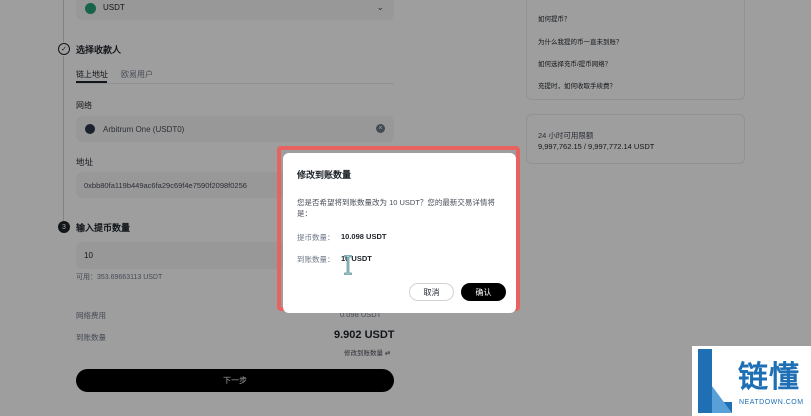 This screenshot has height=416, width=811. What do you see at coordinates (348, 267) in the screenshot?
I see `text-cursor-icon` at bounding box center [348, 267].